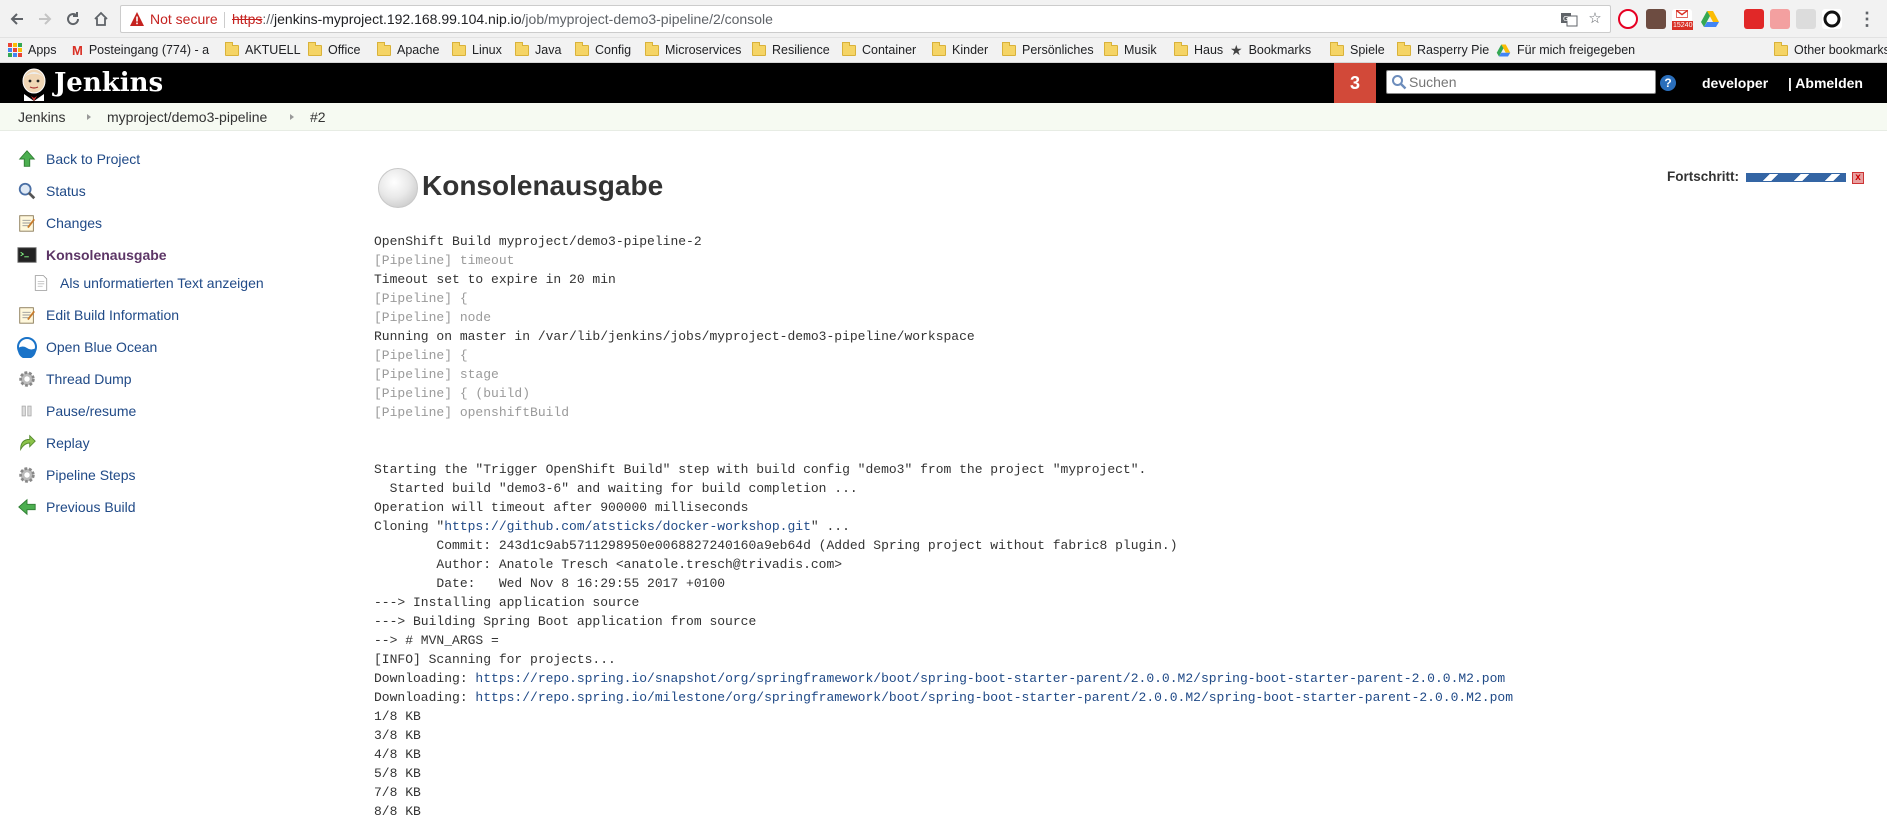  What do you see at coordinates (1668, 83) in the screenshot?
I see `help-icon: ?` at bounding box center [1668, 83].